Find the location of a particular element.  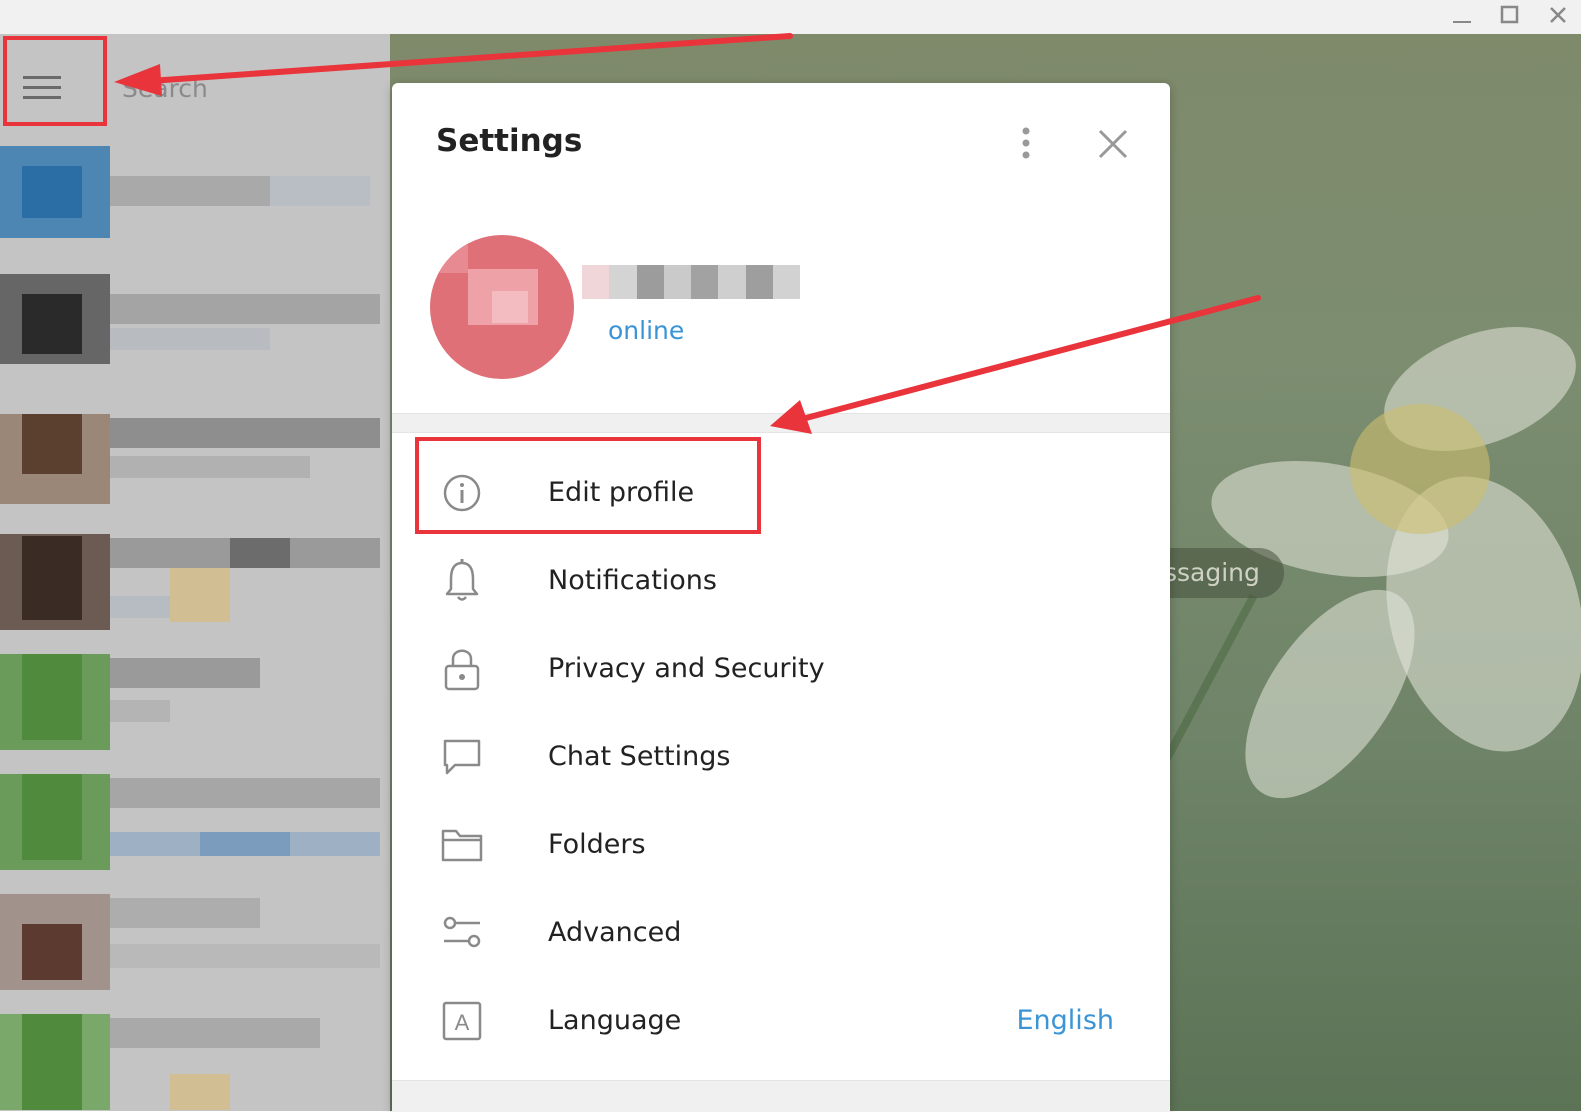

maximize-icon is located at coordinates (1509, 14).